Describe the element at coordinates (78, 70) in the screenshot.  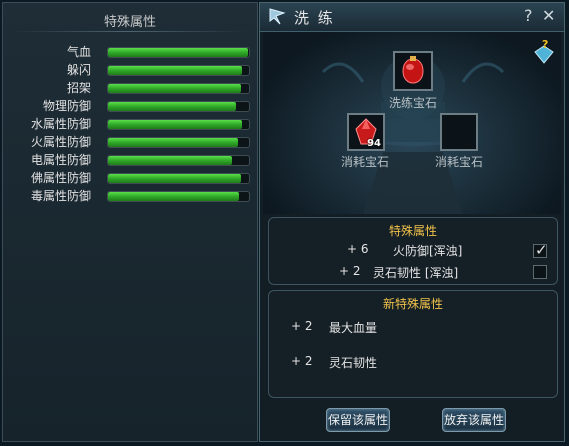
I see `stat-label: 躲闪` at that location.